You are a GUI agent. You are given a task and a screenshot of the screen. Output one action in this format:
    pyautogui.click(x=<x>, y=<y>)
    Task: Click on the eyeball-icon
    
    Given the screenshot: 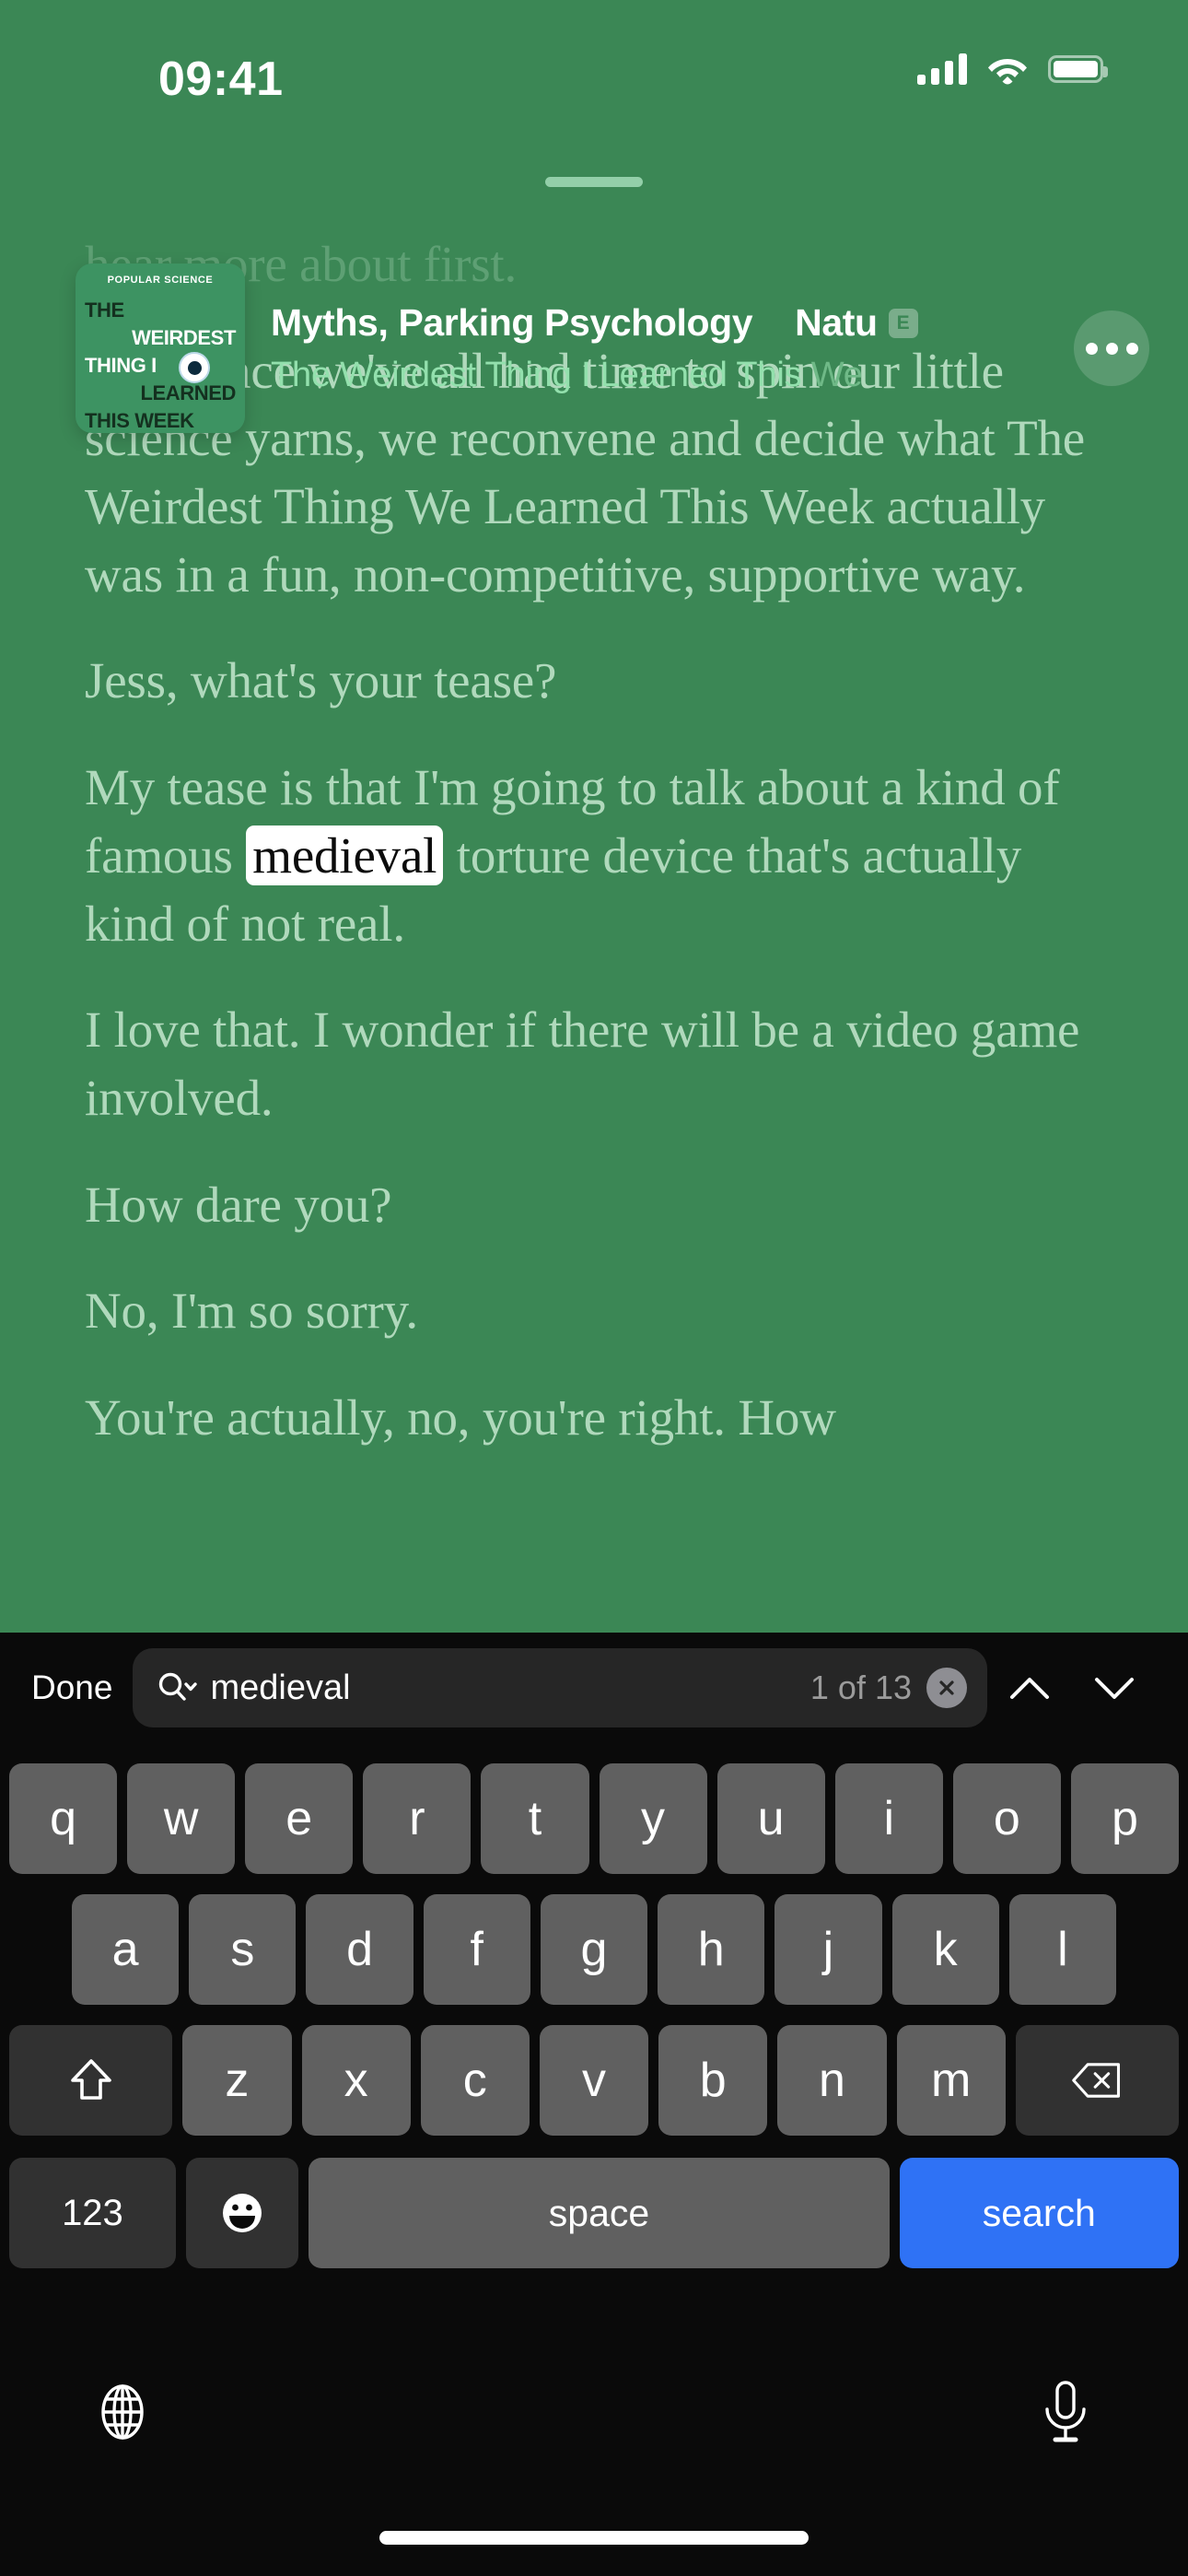 What is the action you would take?
    pyautogui.click(x=194, y=367)
    